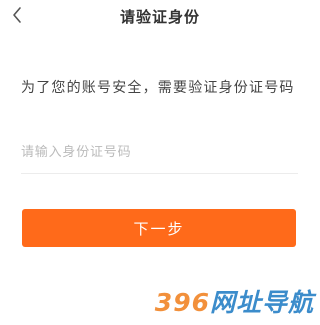 Image resolution: width=320 pixels, height=325 pixels. I want to click on id-number-input, so click(156, 152).